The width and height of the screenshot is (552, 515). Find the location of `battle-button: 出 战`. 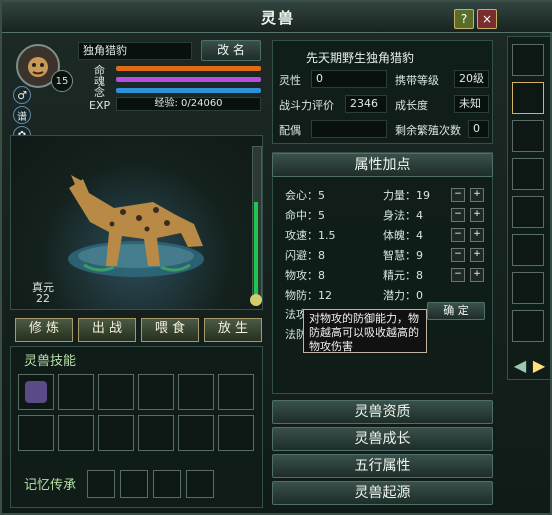

battle-button: 出 战 is located at coordinates (107, 330).